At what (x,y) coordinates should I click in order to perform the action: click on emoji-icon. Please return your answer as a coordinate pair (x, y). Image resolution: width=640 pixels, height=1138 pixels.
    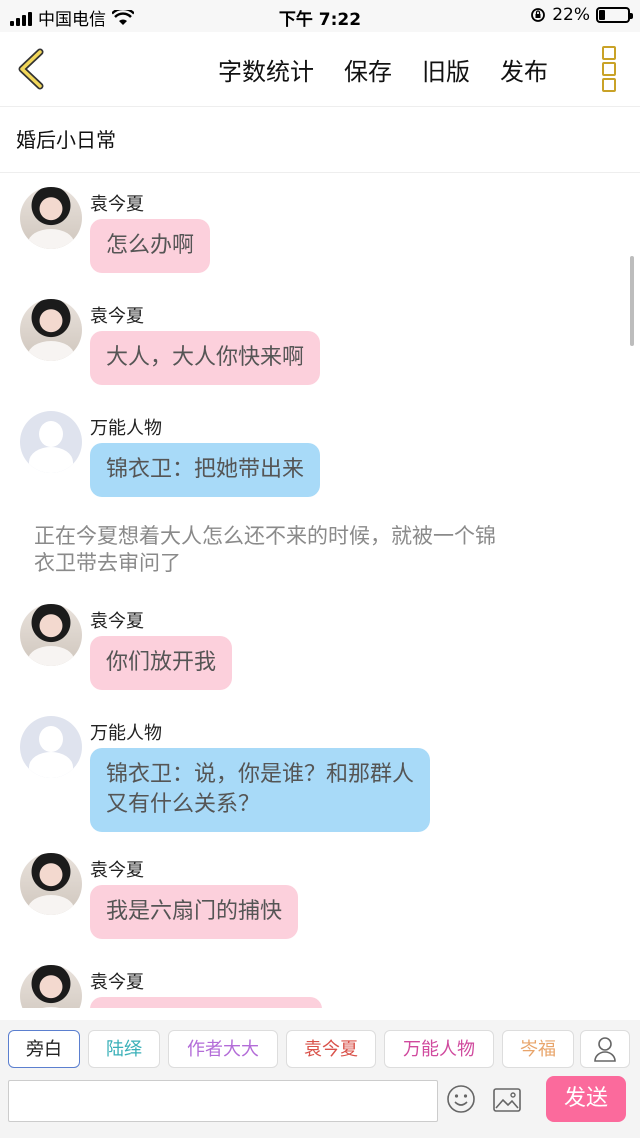
    Looking at the image, I should click on (461, 1099).